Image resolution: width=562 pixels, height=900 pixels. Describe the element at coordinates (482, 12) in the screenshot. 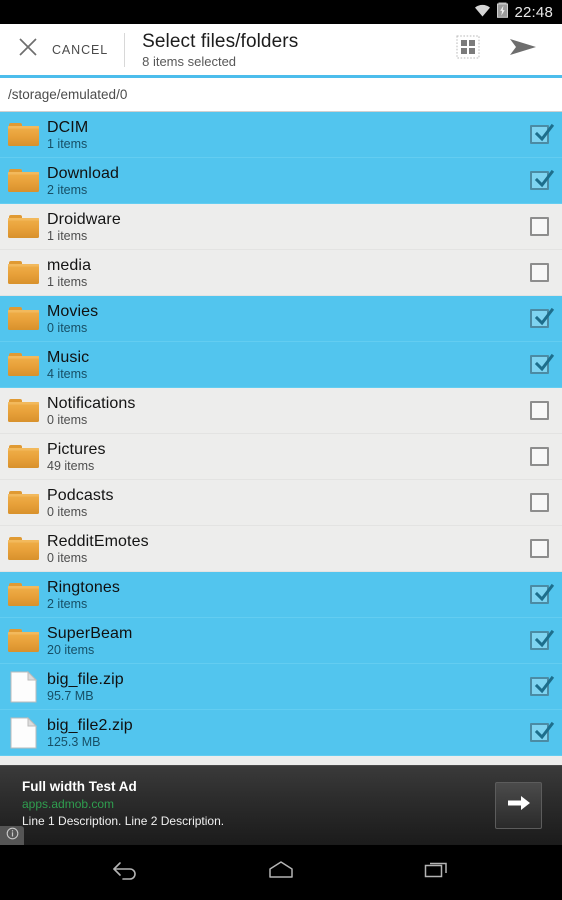

I see `wifi-icon` at that location.